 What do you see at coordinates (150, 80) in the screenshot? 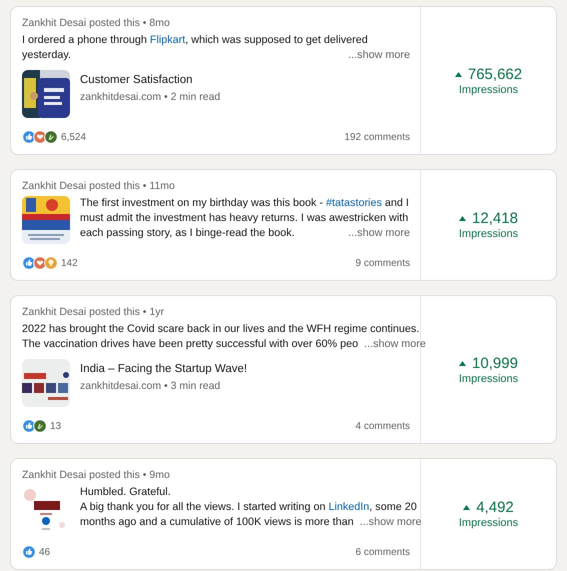
I see `article-title: Customer Satisfaction` at bounding box center [150, 80].